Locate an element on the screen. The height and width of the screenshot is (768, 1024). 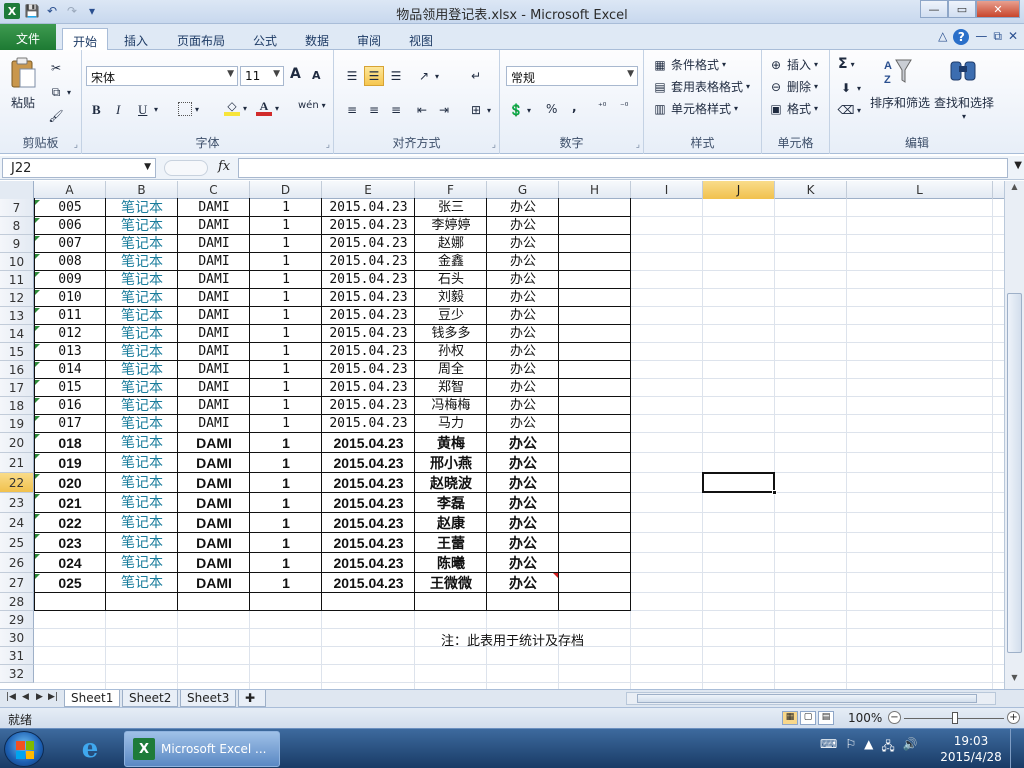
format-as-table-button: ▤ 套用表格格式 ▾ is located at coordinates (701, 86).